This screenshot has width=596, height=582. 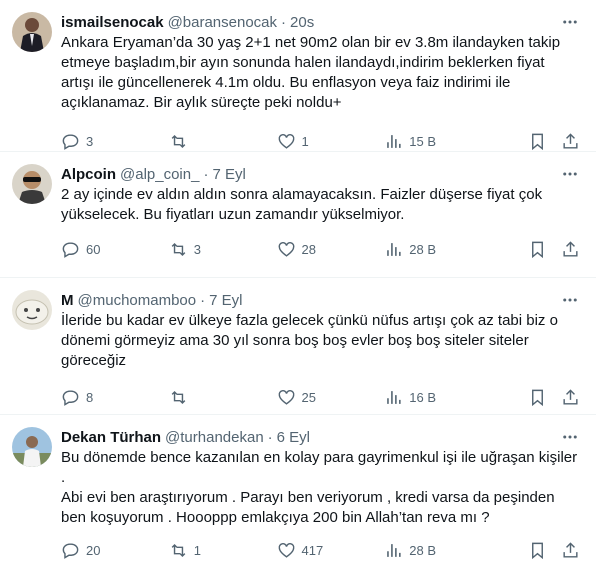 I want to click on retweet-count: 3, so click(x=197, y=249).